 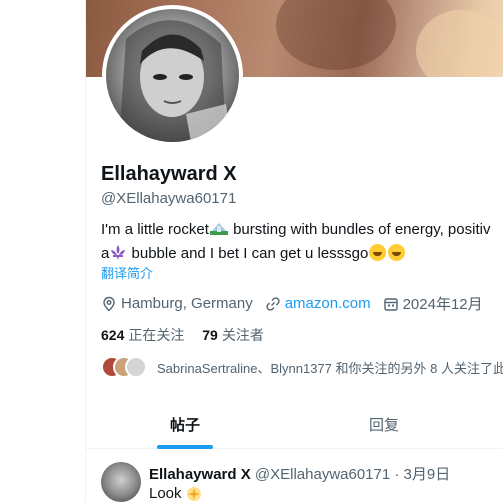 I want to click on translate-bio-link: 翻译简介, so click(x=127, y=272).